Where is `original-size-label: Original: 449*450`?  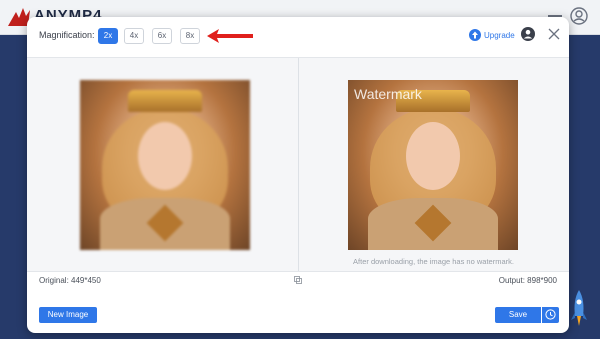 original-size-label: Original: 449*450 is located at coordinates (70, 280).